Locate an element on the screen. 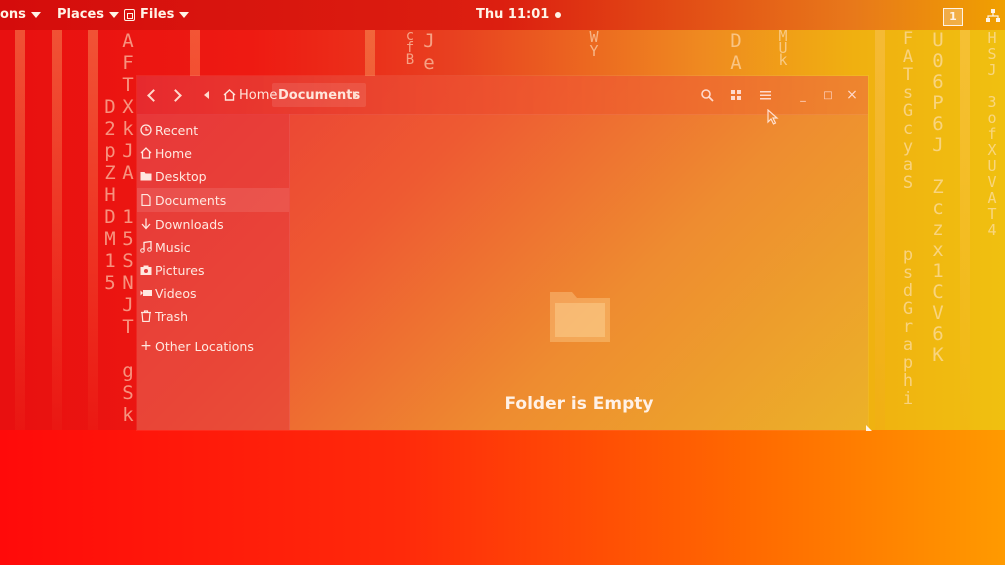  clock: Thu 11:01 is located at coordinates (519, 14).